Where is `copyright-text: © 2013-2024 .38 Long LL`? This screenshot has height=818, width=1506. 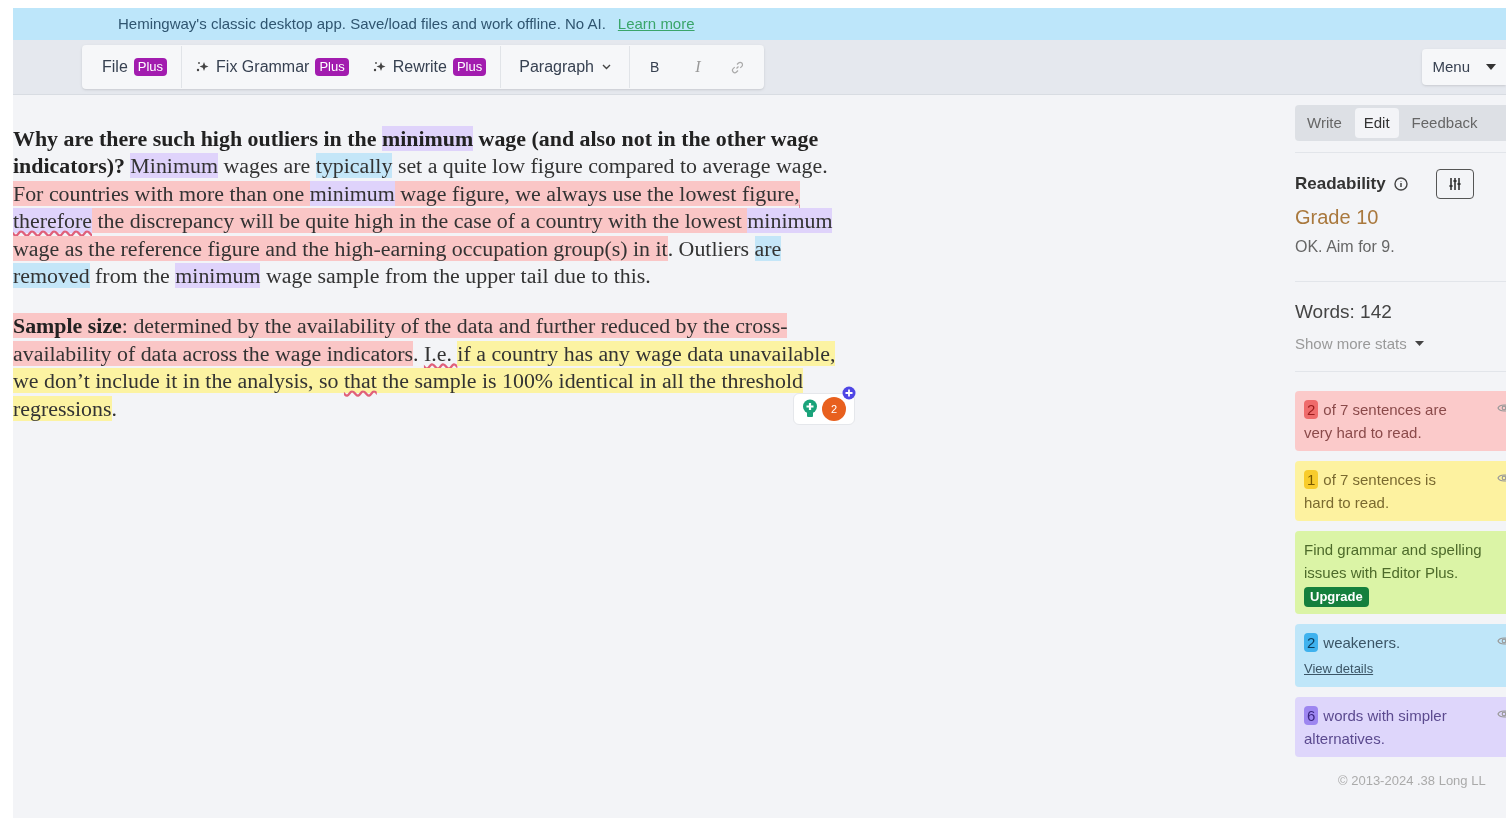
copyright-text: © 2013-2024 .38 Long LL is located at coordinates (1412, 781).